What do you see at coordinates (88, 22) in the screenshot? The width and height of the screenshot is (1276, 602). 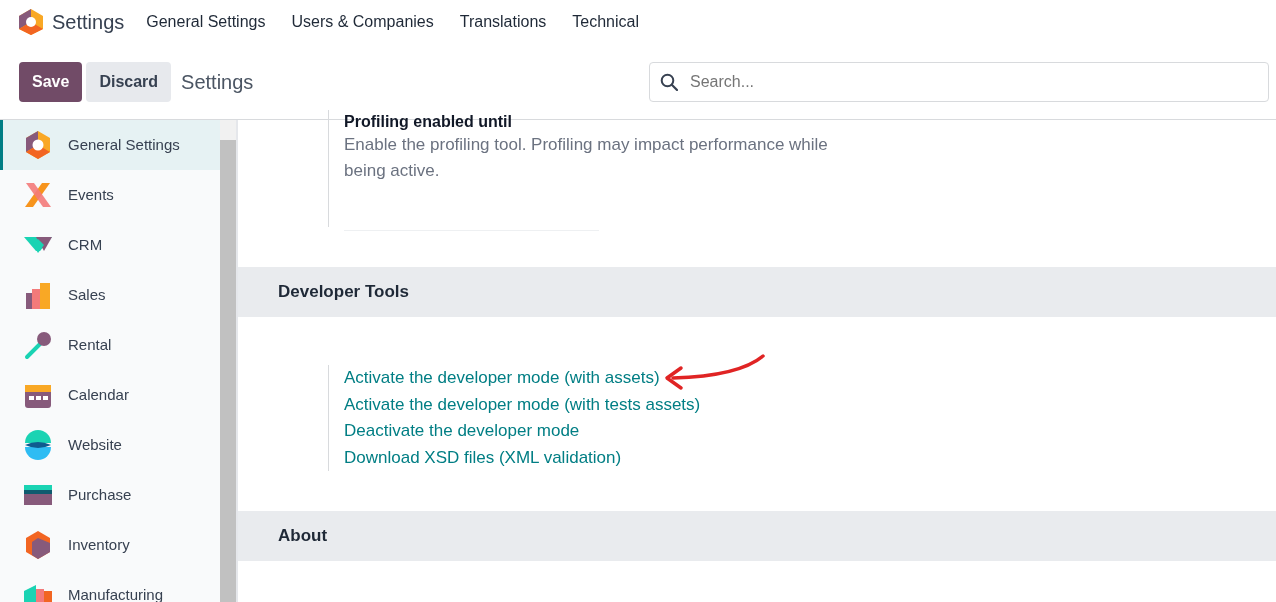 I see `app-title: Settings` at bounding box center [88, 22].